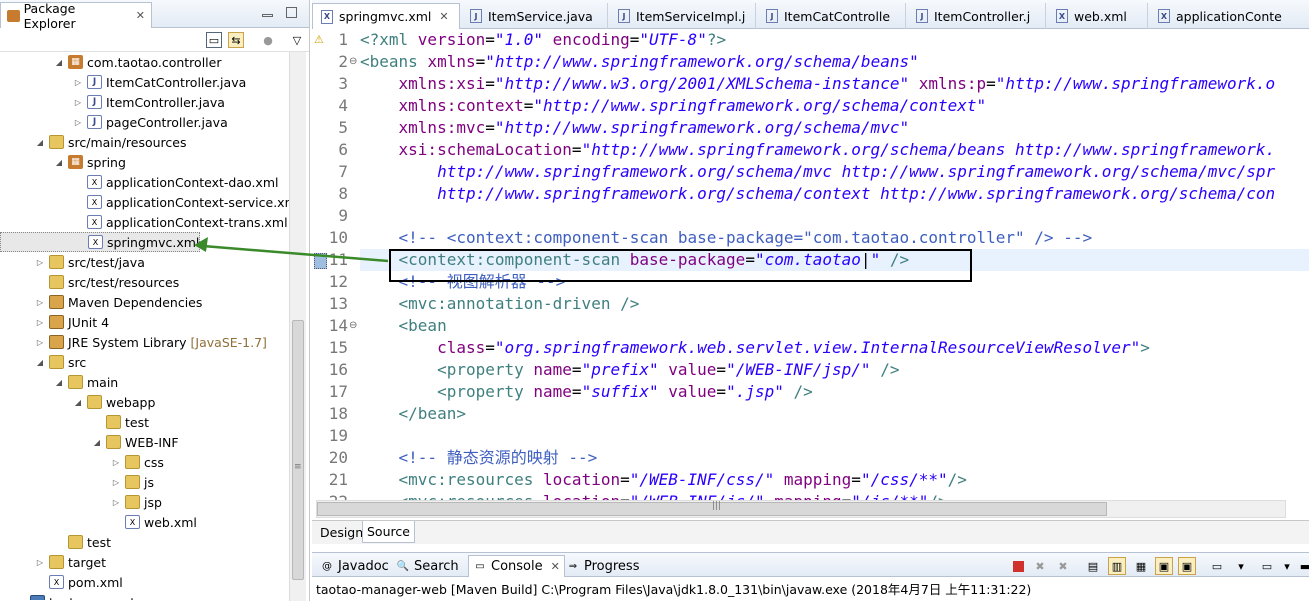 The image size is (1309, 601). What do you see at coordinates (354, 566) in the screenshot?
I see `bottom-tab: @ Javadoc` at bounding box center [354, 566].